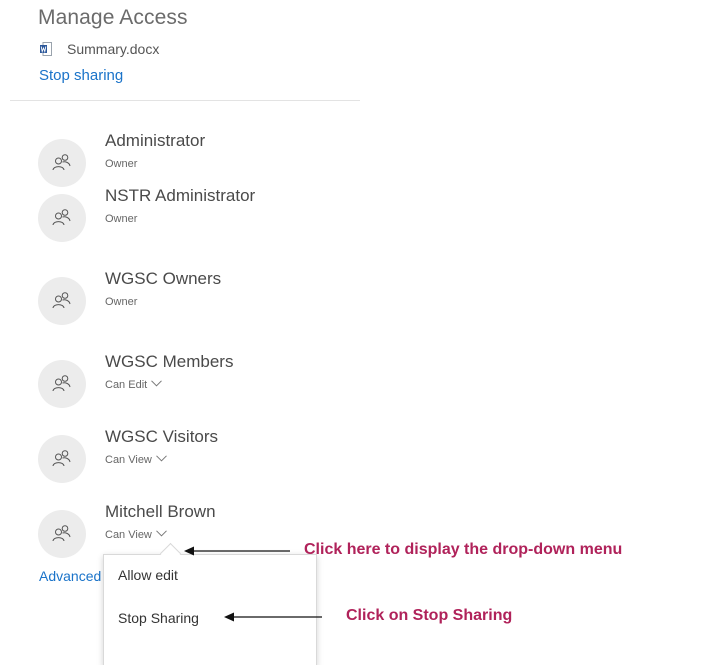 Image resolution: width=728 pixels, height=665 pixels. What do you see at coordinates (113, 17) in the screenshot?
I see `panel-title: Manage Access` at bounding box center [113, 17].